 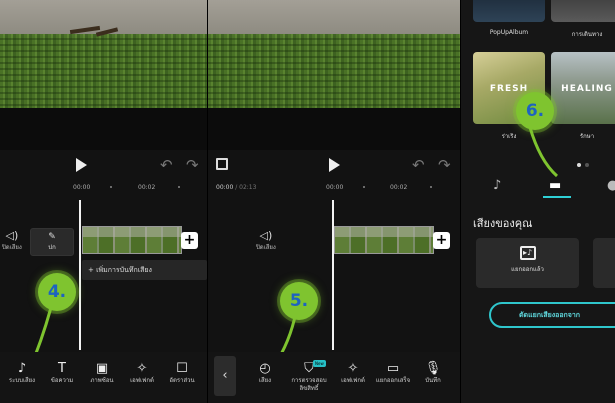 I want to click on source-tabs: ♪ ▬ ●, so click(x=538, y=185).